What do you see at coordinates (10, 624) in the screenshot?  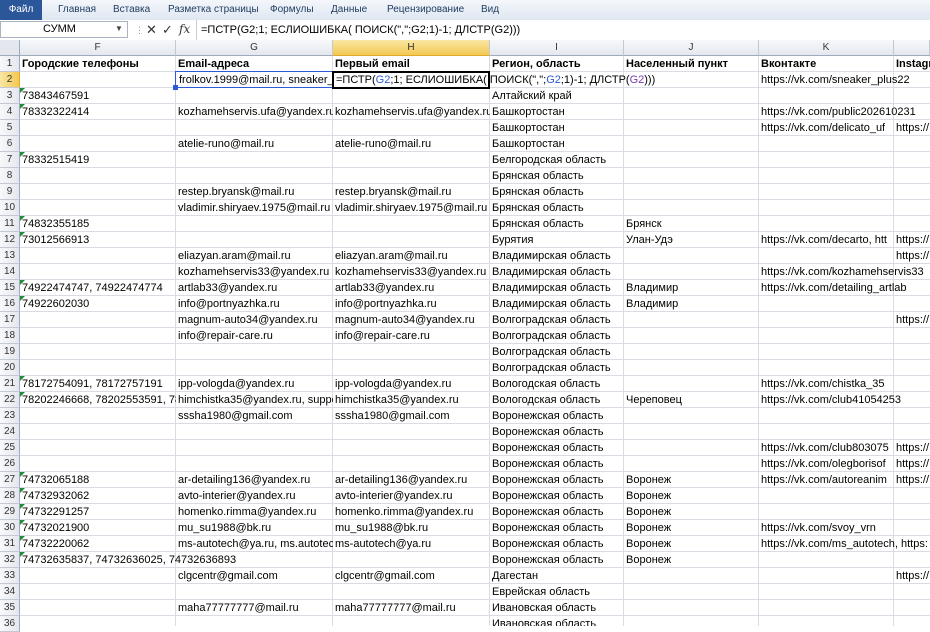 I see `row-header: 36` at bounding box center [10, 624].